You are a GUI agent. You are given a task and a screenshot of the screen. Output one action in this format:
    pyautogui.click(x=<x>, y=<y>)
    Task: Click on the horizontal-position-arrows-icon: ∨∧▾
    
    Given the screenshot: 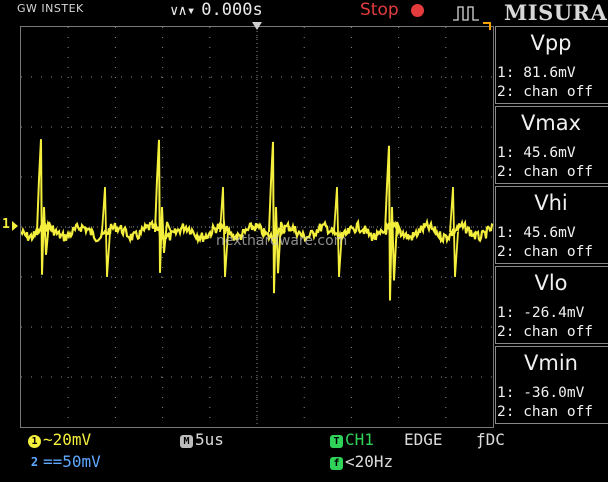 What is the action you would take?
    pyautogui.click(x=183, y=11)
    